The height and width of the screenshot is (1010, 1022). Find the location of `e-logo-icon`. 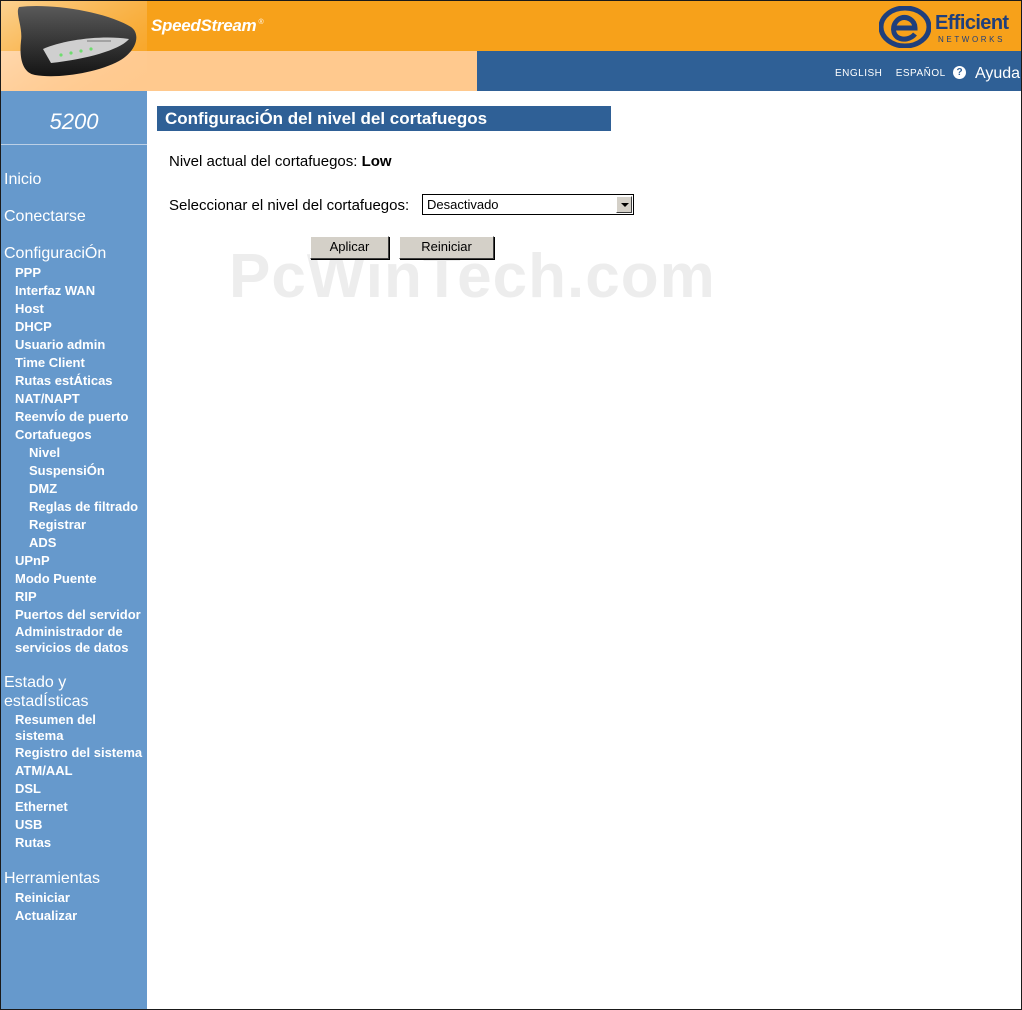

e-logo-icon is located at coordinates (905, 27).